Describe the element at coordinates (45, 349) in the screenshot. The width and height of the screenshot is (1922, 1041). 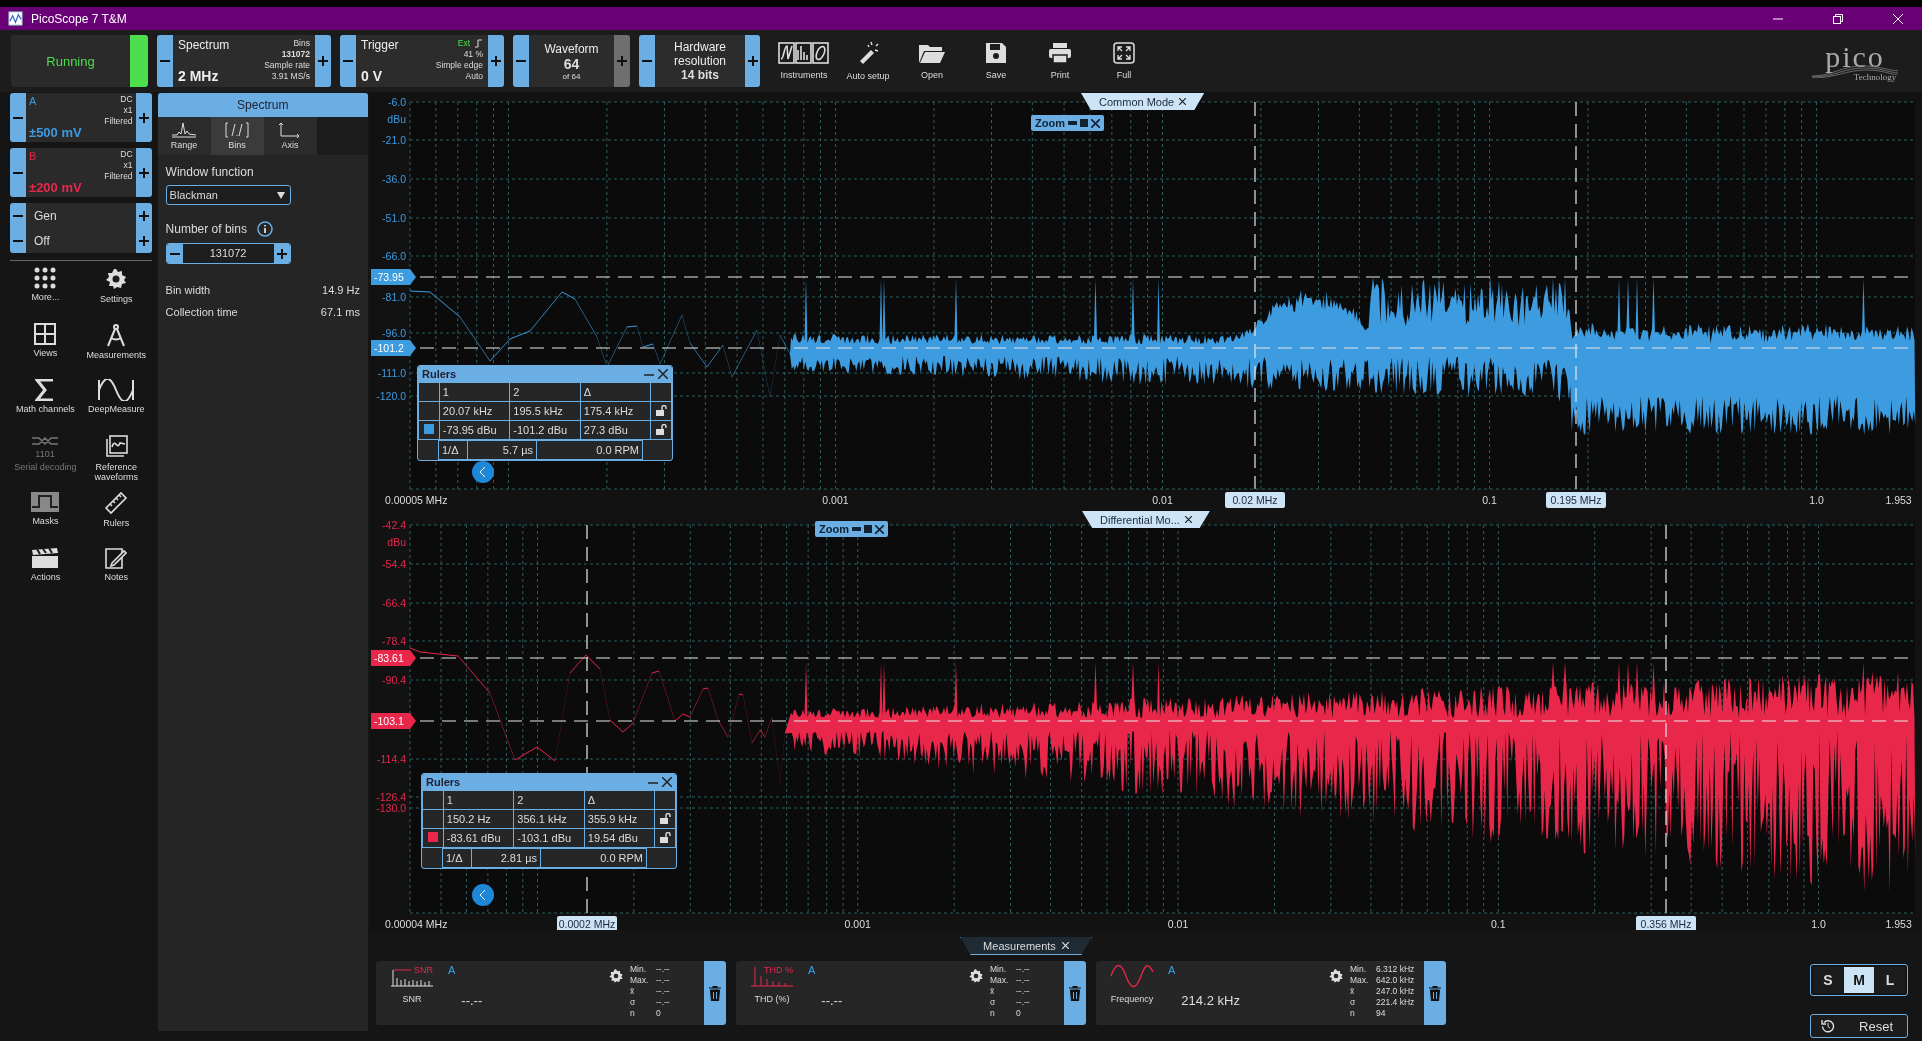
I see `views-button: Views` at that location.